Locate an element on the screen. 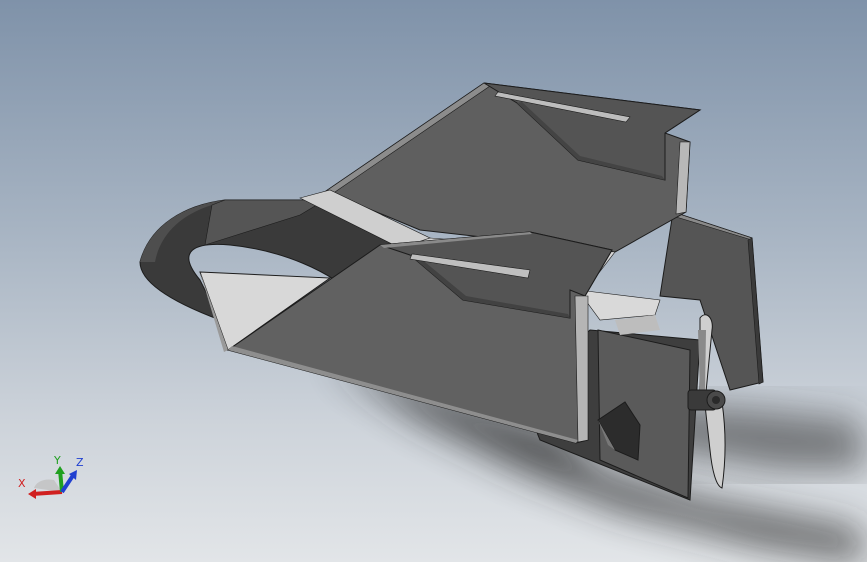  z-axis-label: Z is located at coordinates (80, 462).